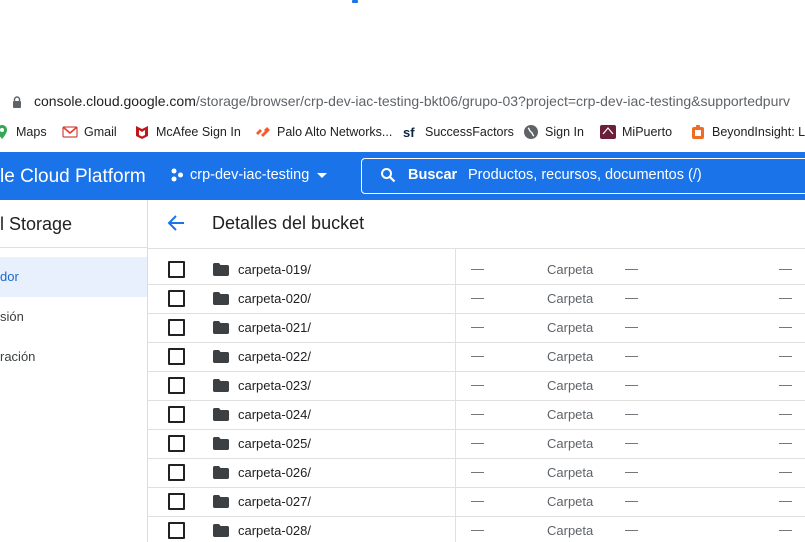  I want to click on table-row: carpeta-026/ — Carpeta — —, so click(476, 473).